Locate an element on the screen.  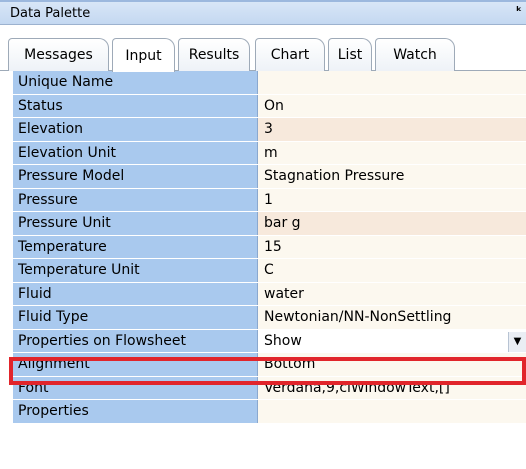
property-name: Temperature Unit is located at coordinates (135, 270).